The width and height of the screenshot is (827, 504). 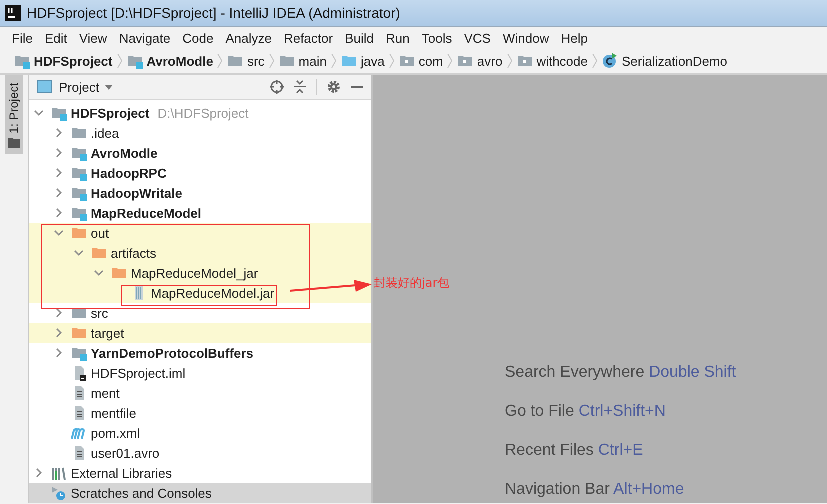 I want to click on menu-item: Build, so click(x=359, y=38).